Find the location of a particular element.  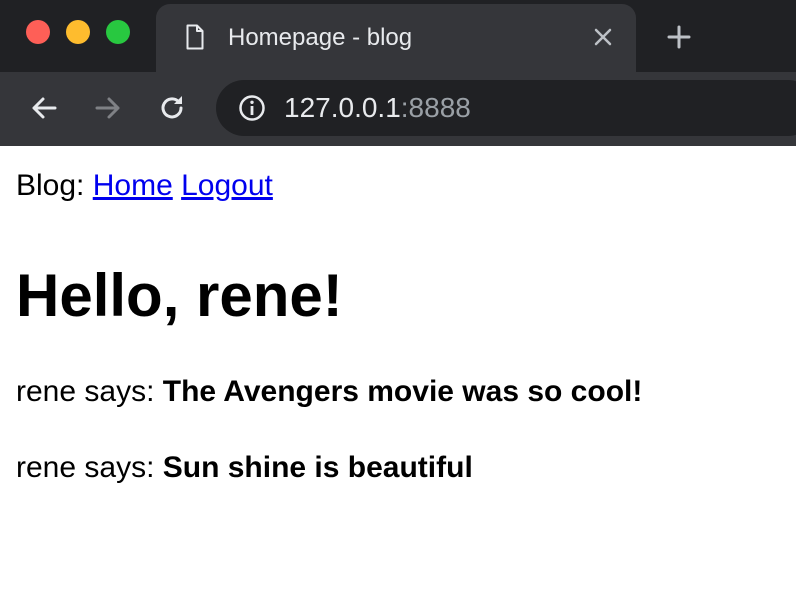

url-host: 127.0.0.1 is located at coordinates (342, 107).